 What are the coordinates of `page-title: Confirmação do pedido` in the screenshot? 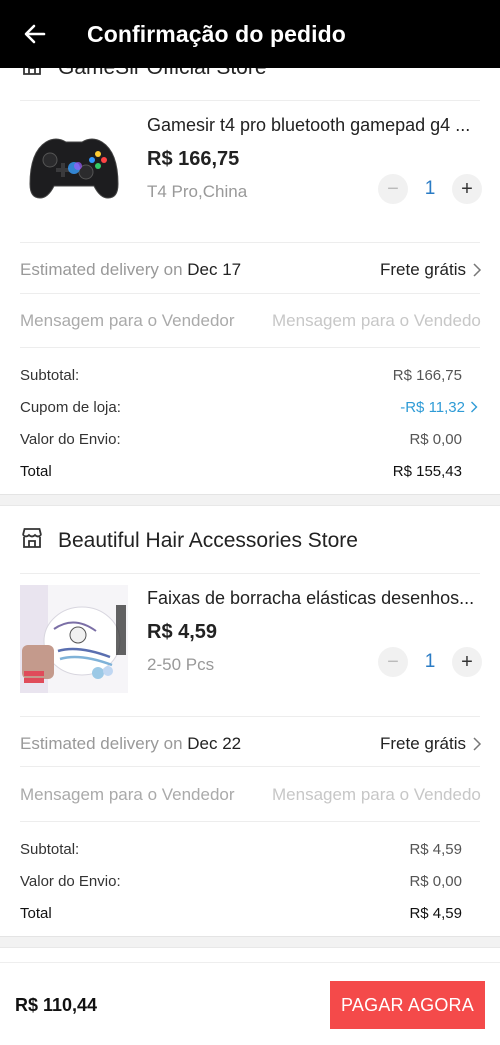 It's located at (216, 33).